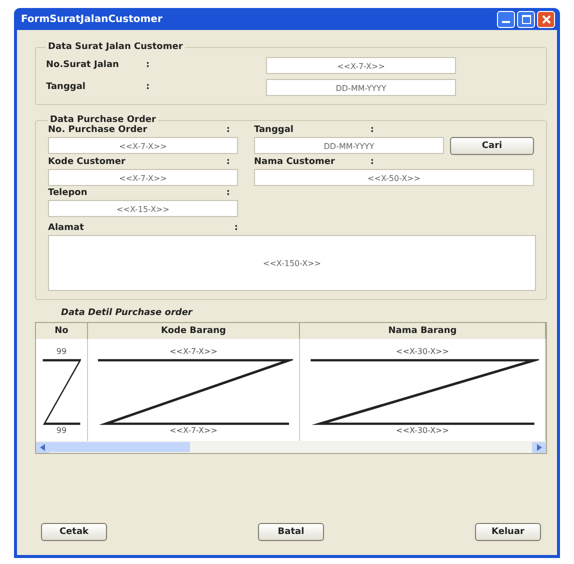  What do you see at coordinates (74, 532) in the screenshot?
I see `print-button: Cetak` at bounding box center [74, 532].